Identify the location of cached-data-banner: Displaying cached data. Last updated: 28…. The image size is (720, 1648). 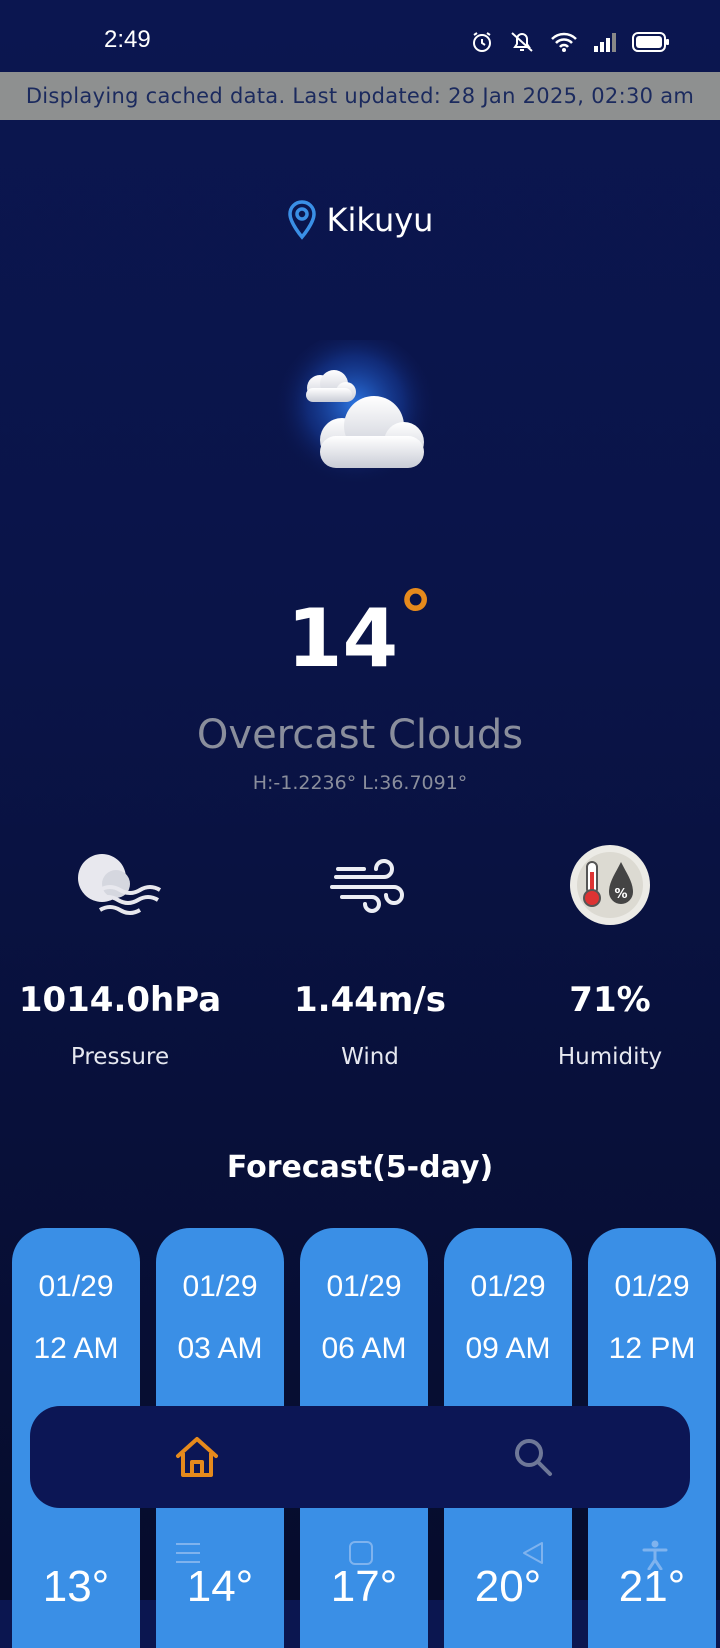
(360, 96).